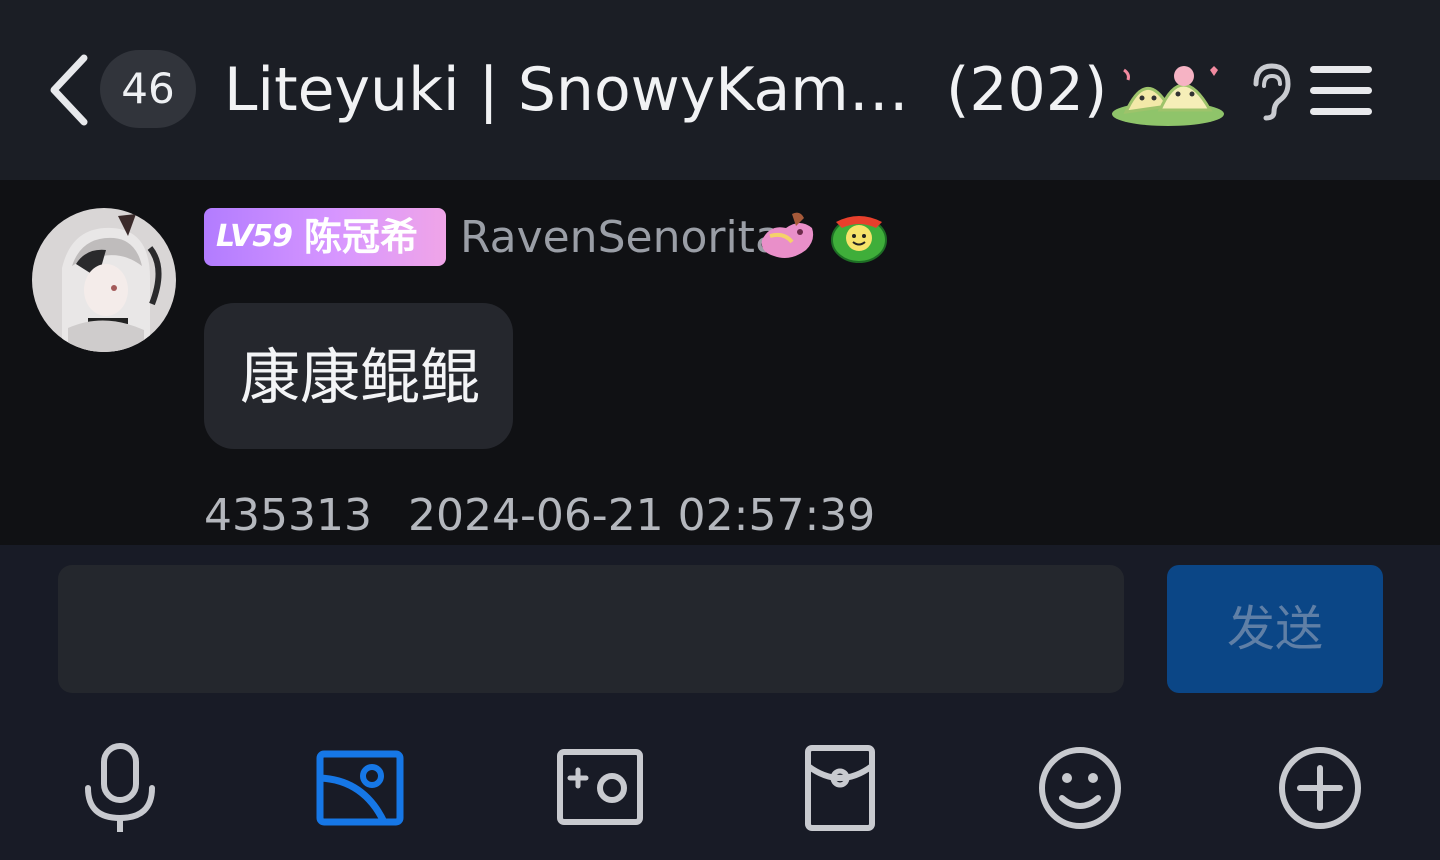 The width and height of the screenshot is (1440, 860). Describe the element at coordinates (787, 235) in the screenshot. I see `dragon-sticker-icon` at that location.